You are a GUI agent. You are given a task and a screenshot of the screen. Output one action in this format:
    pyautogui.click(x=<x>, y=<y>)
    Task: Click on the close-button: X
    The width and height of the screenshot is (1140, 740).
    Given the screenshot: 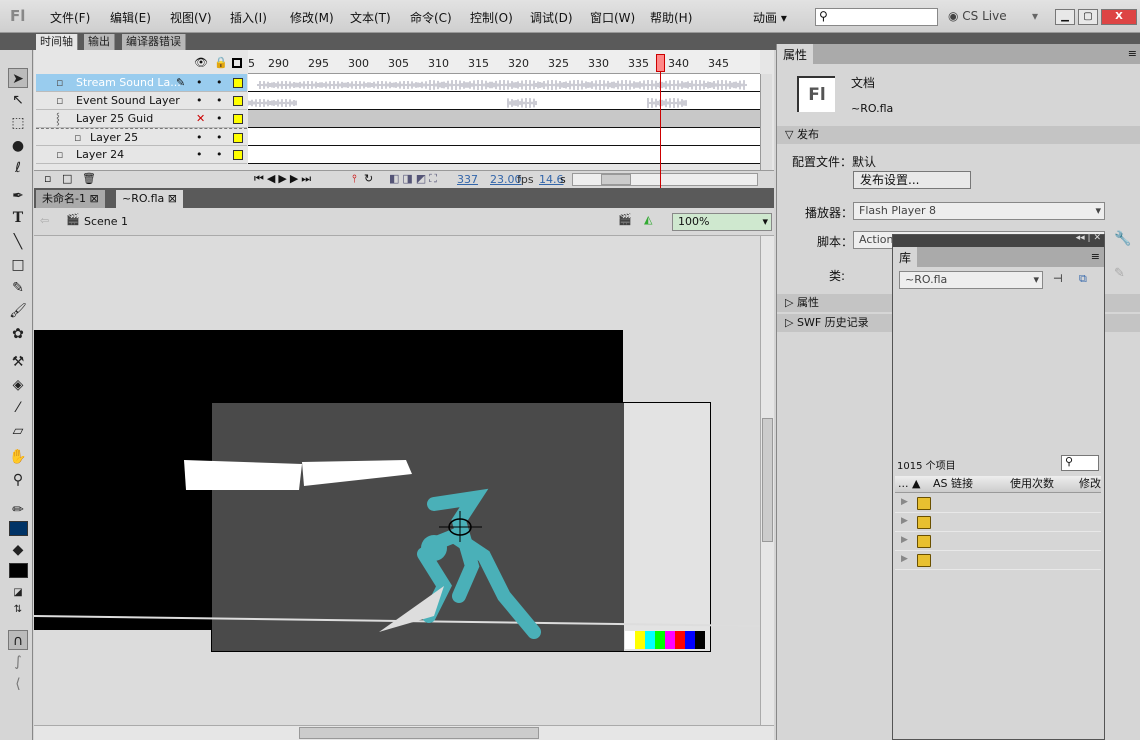 What is the action you would take?
    pyautogui.click(x=1119, y=17)
    